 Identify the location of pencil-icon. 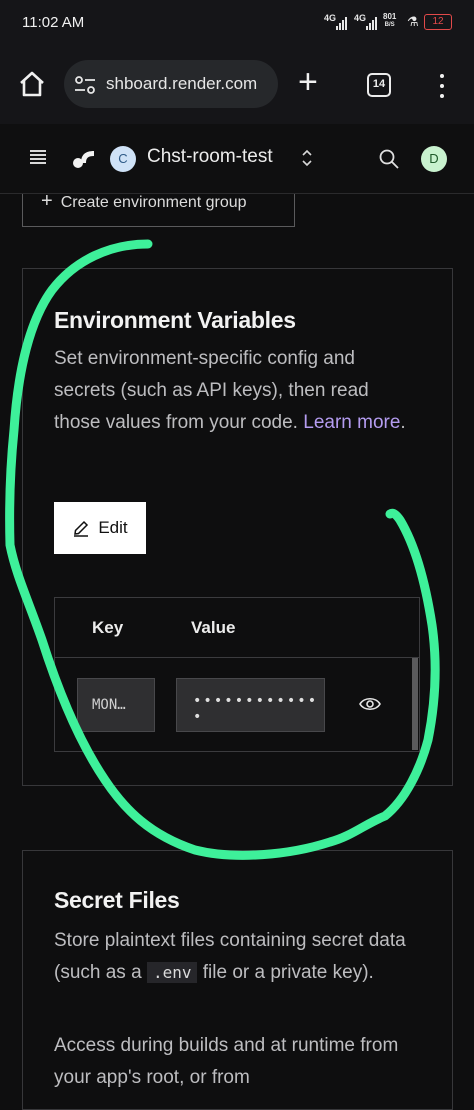
(81, 528).